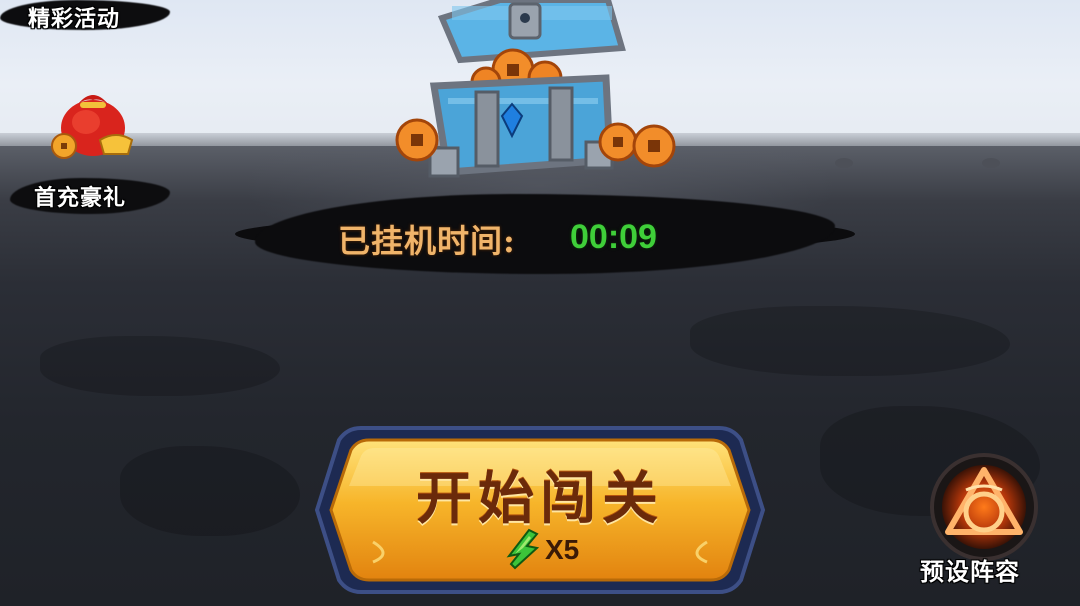  Describe the element at coordinates (540, 499) in the screenshot. I see `start-challenge-label: 开始闯关` at that location.